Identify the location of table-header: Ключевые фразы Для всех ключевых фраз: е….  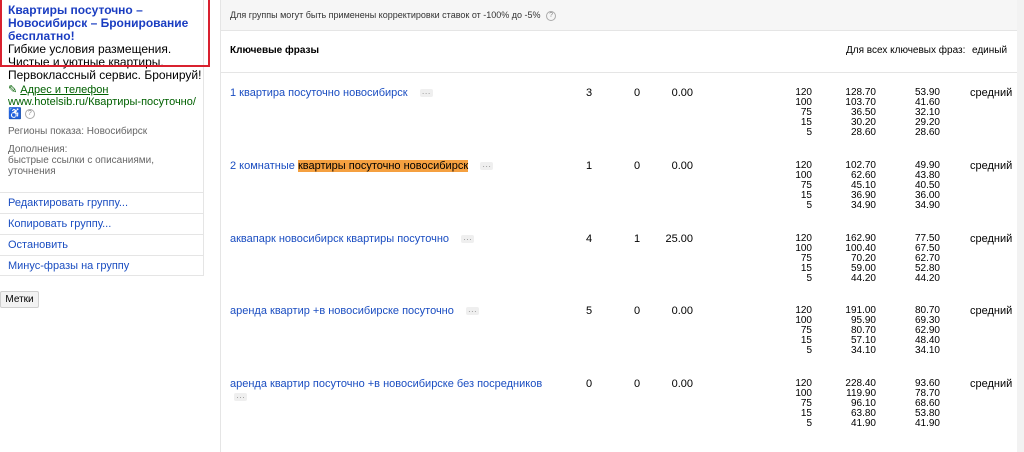
(622, 52).